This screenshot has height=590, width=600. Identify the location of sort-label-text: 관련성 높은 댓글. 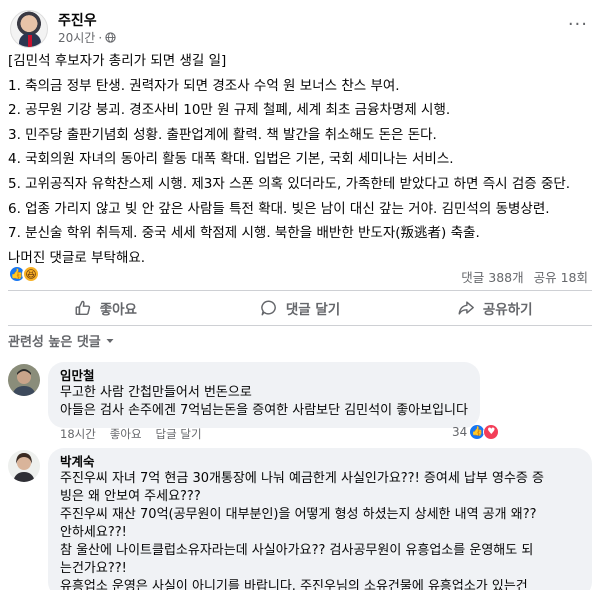
(54, 342).